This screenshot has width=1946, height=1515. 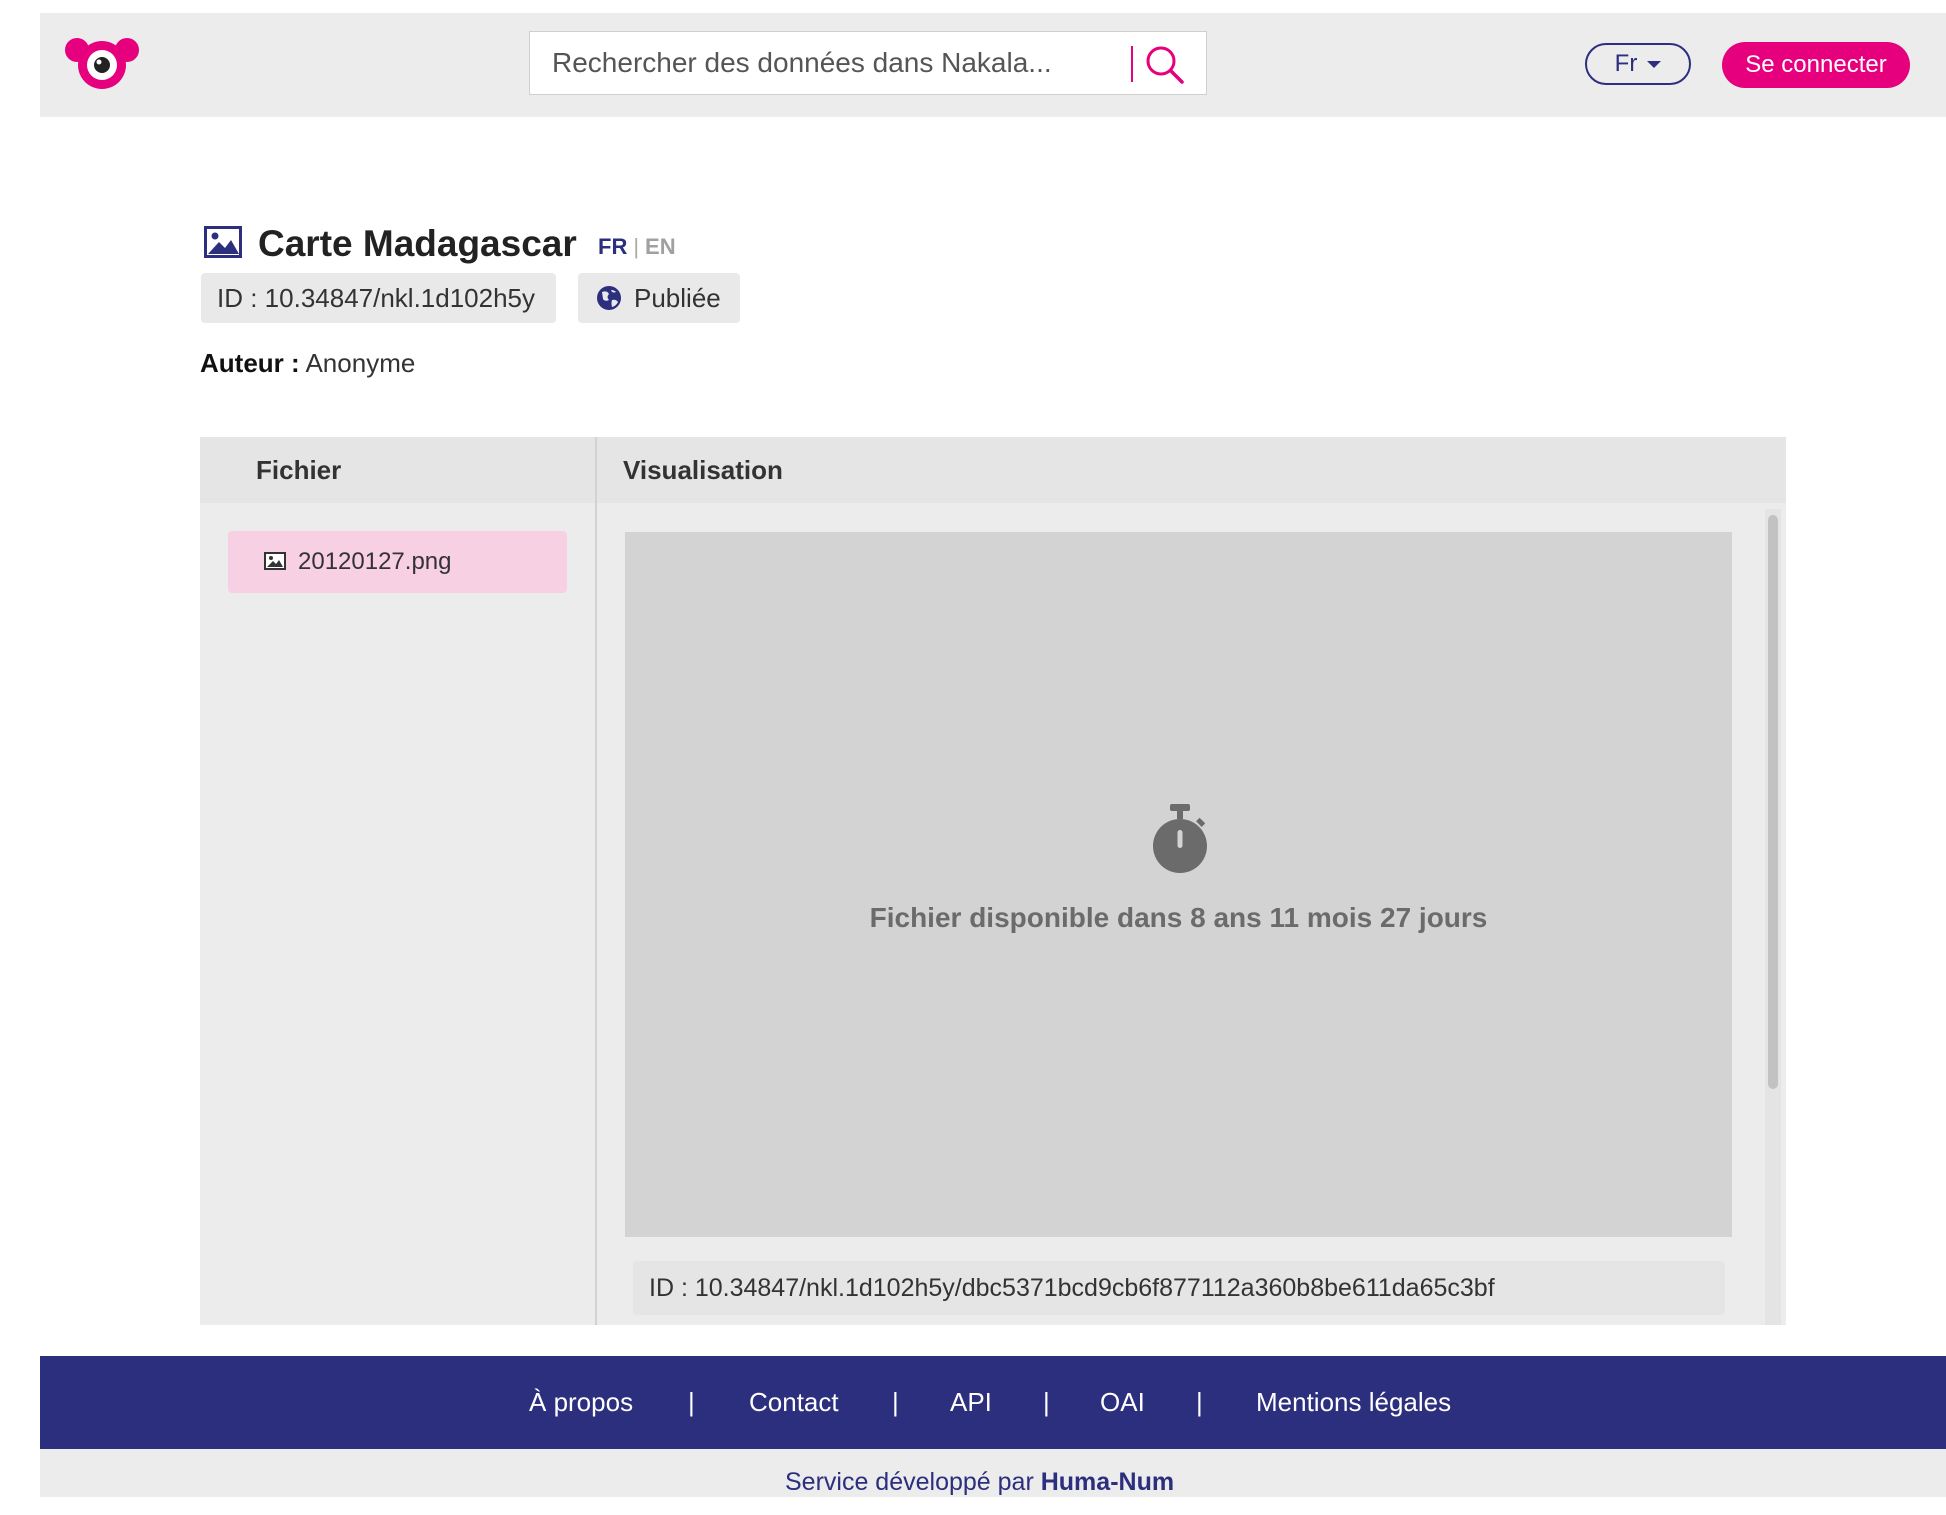 I want to click on title-language-switch: FR | EN, so click(x=637, y=247).